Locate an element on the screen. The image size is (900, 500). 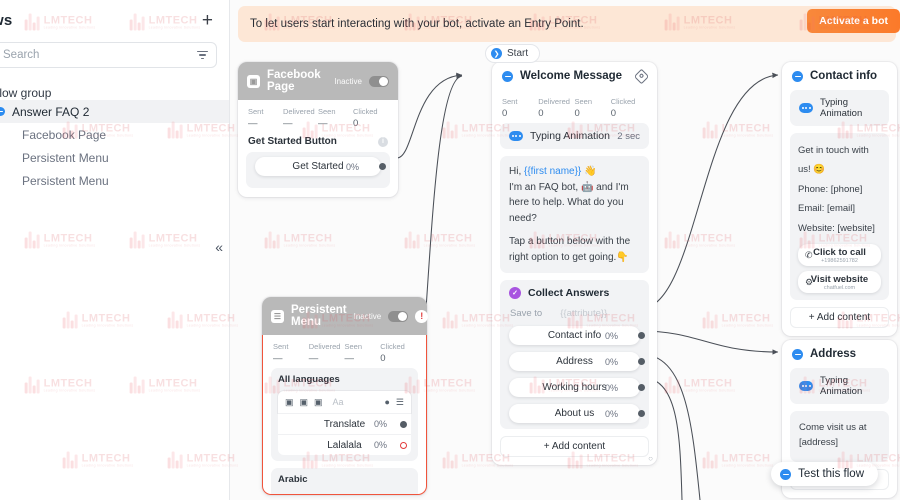
sidebar-item-persistent-menu-1: Persistent Menu is located at coordinates (114, 157).